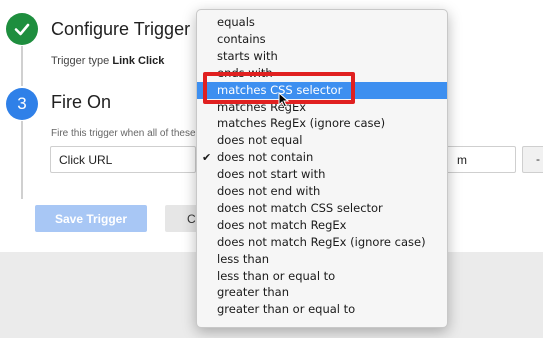 The width and height of the screenshot is (543, 338). What do you see at coordinates (91, 218) in the screenshot?
I see `save-trigger-button: Save Trigger` at bounding box center [91, 218].